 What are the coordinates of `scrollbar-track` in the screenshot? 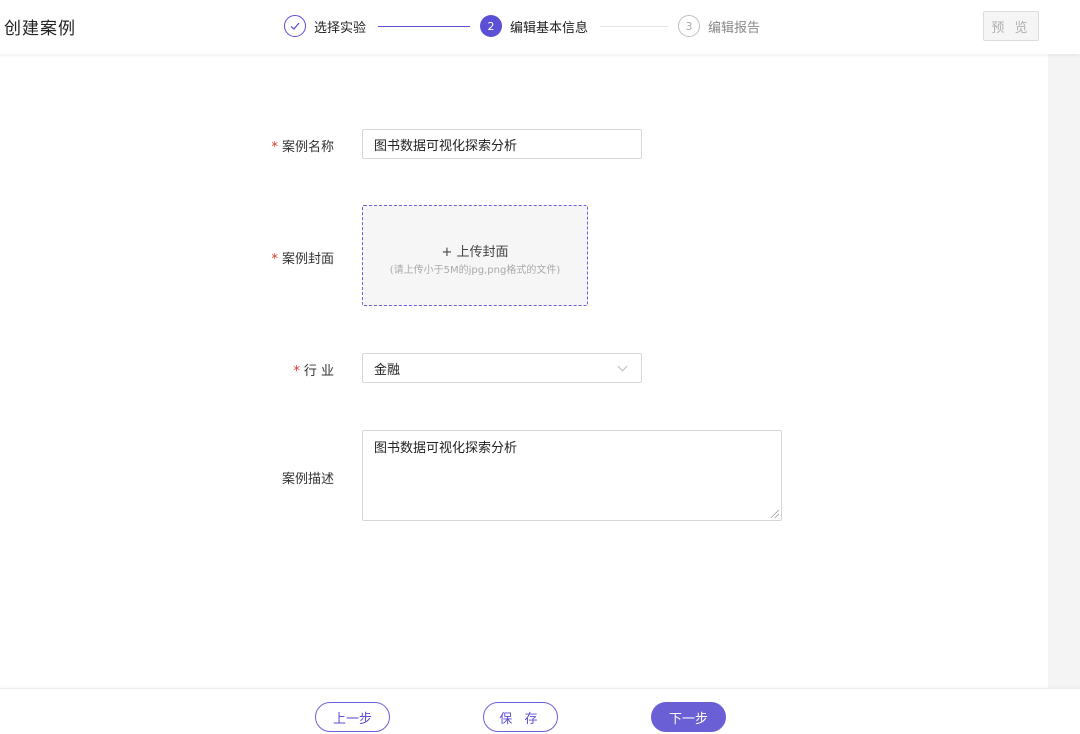 It's located at (1064, 371).